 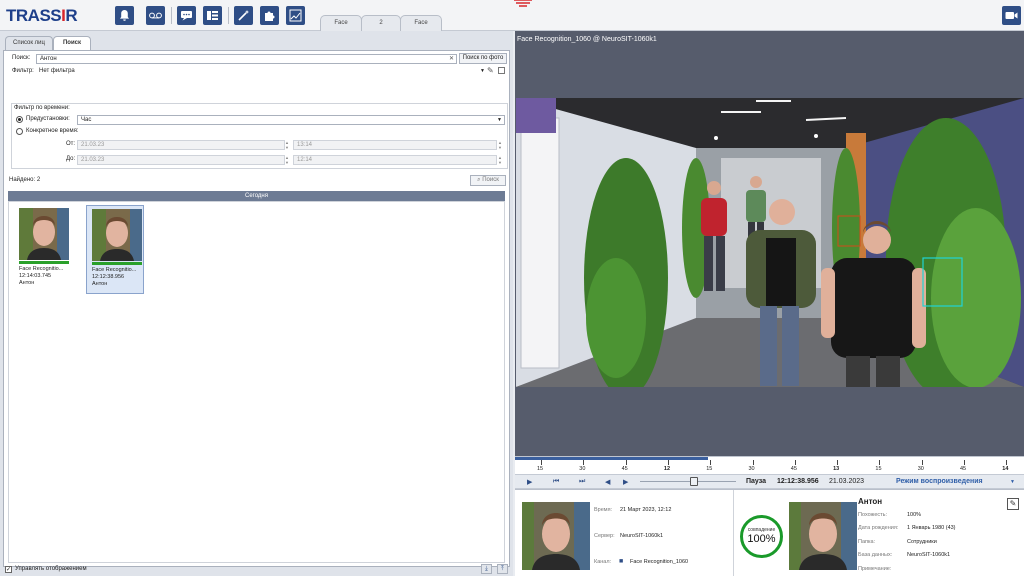 What do you see at coordinates (607, 482) in the screenshot?
I see `step-back-icon: ◀` at bounding box center [607, 482].